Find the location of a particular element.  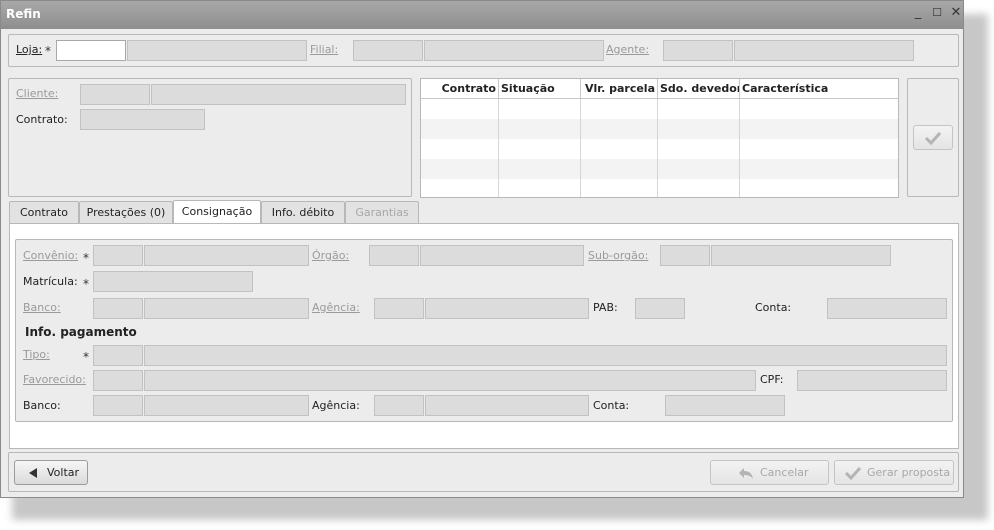

tab-garantias: Garantias is located at coordinates (382, 212).